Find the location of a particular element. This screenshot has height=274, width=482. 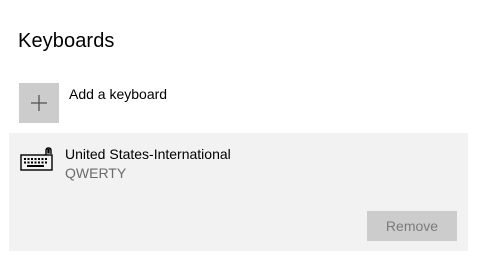

keyboard-layout: QWERTY is located at coordinates (96, 173).